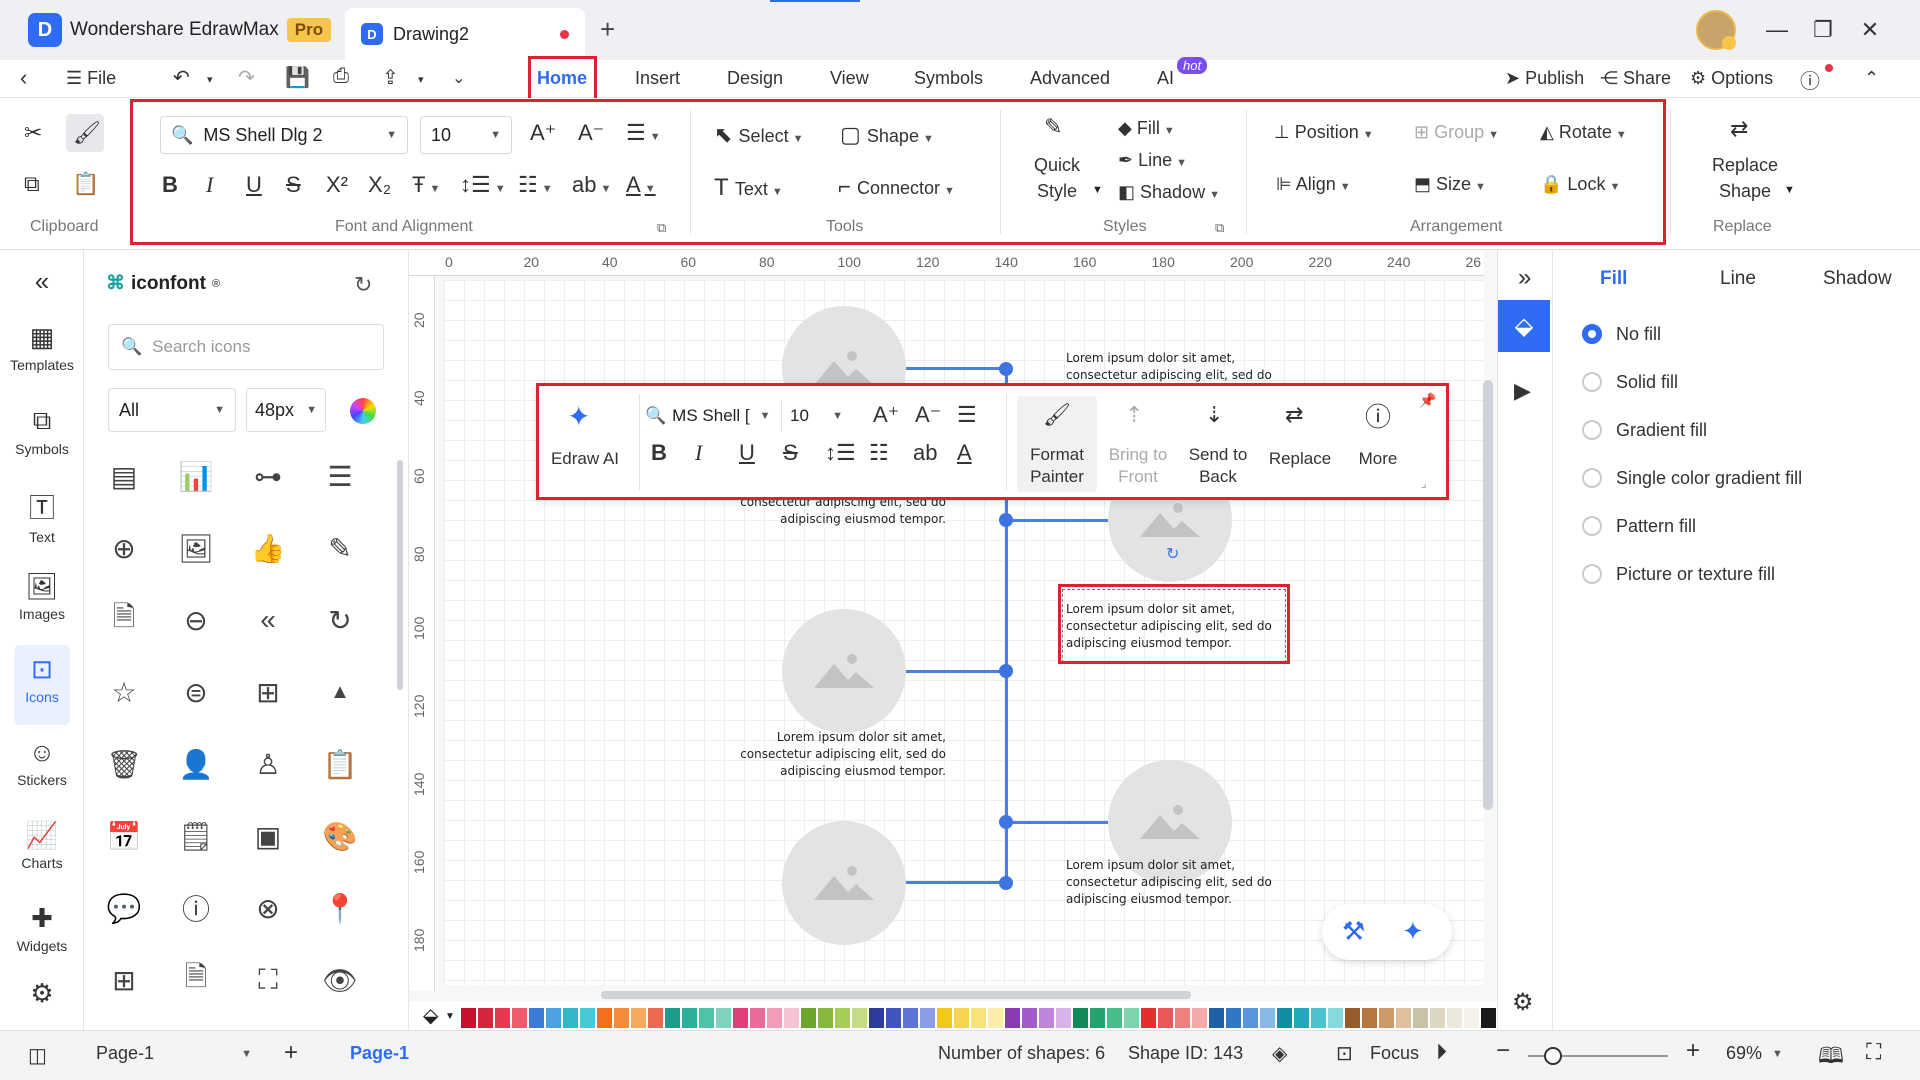 The image size is (1920, 1080). I want to click on send-to-back-button: Send to Back, so click(1218, 466).